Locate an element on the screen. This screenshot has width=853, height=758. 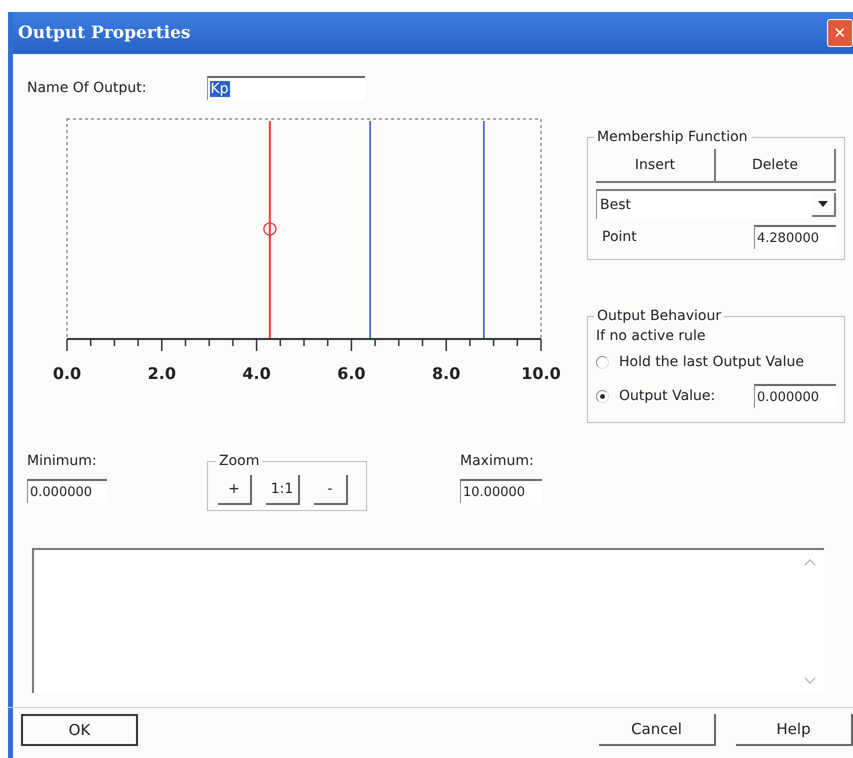
axis-label: 0.0 is located at coordinates (67, 373).